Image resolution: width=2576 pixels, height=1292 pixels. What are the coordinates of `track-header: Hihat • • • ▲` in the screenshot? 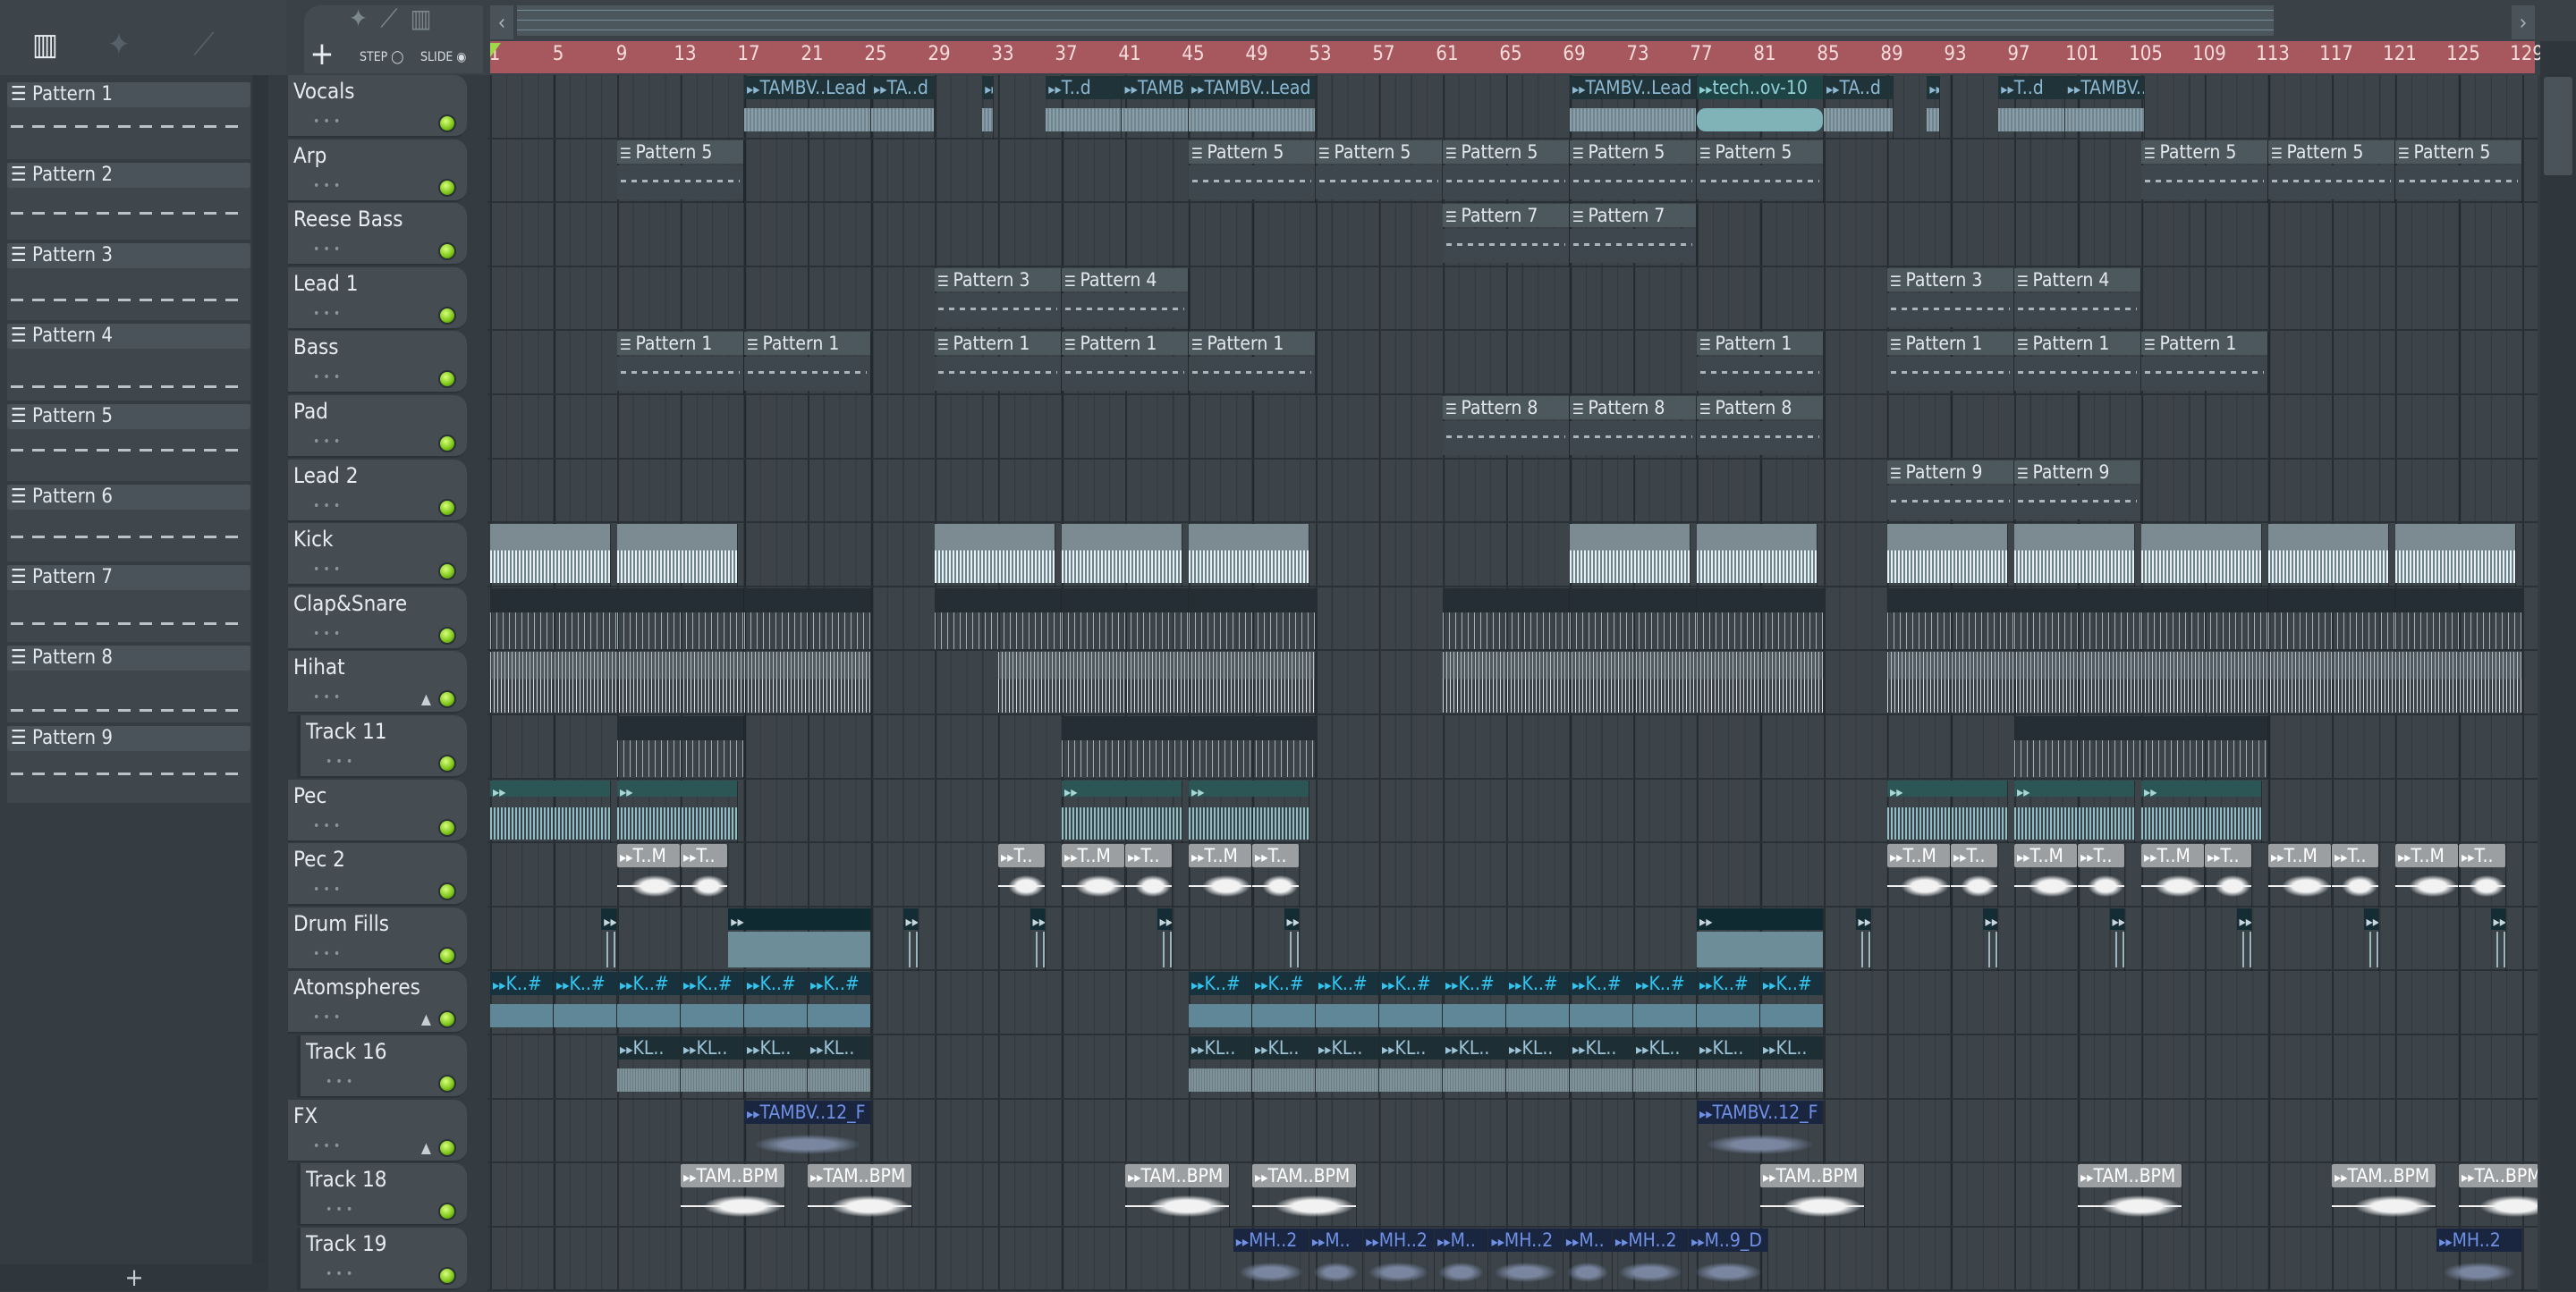 It's located at (377, 682).